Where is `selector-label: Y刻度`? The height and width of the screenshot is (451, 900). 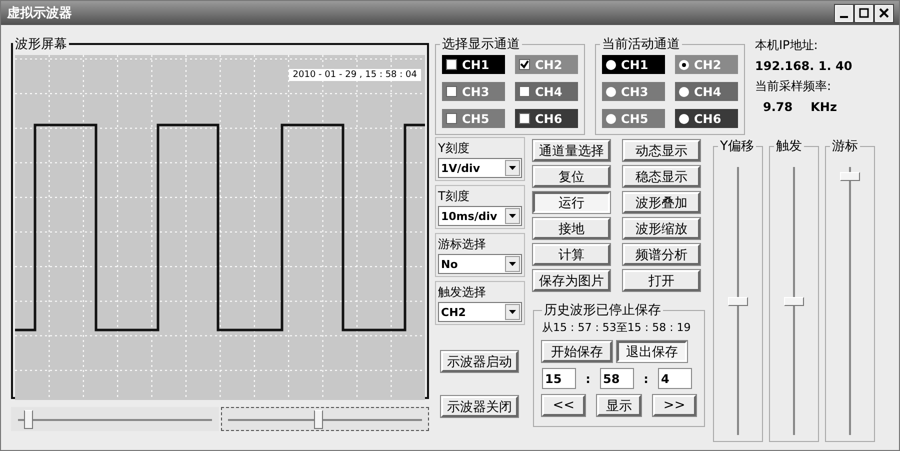
selector-label: Y刻度 is located at coordinates (454, 148).